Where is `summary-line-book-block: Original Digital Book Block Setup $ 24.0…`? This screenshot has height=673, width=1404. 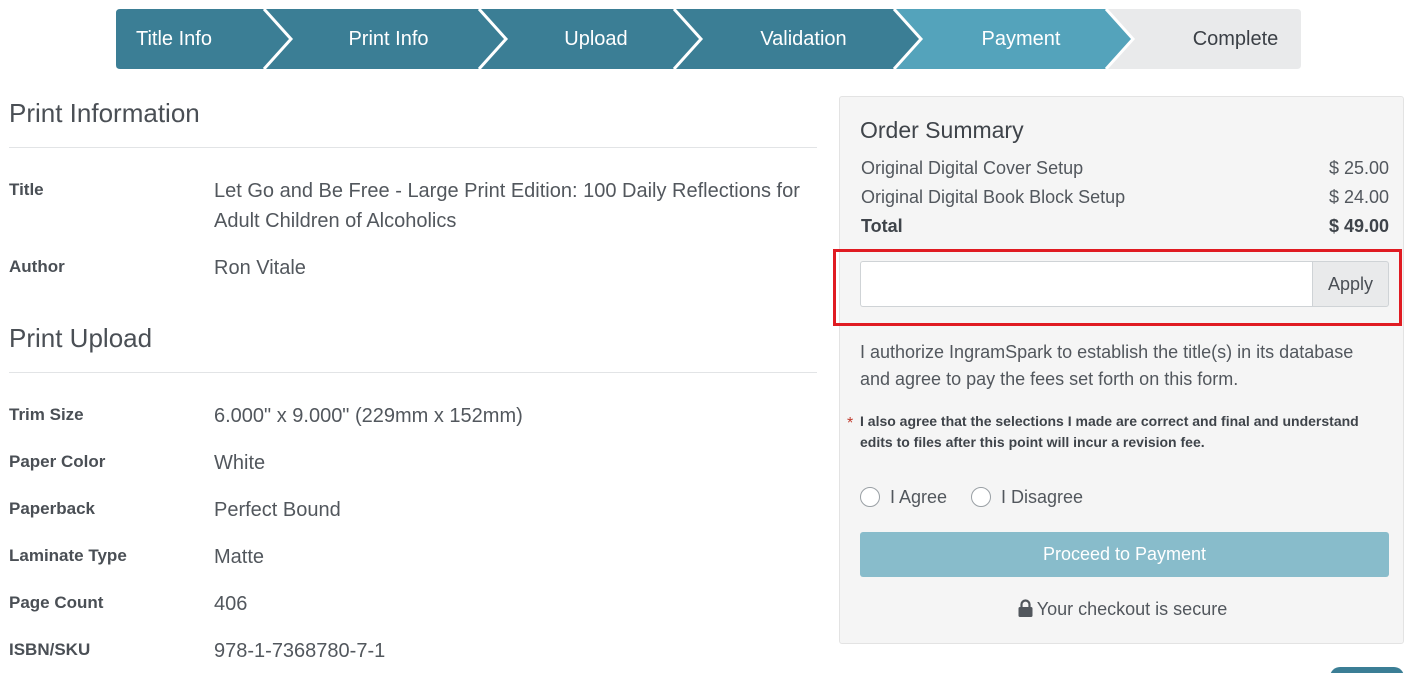
summary-line-book-block: Original Digital Book Block Setup $ 24.0… is located at coordinates (1125, 197).